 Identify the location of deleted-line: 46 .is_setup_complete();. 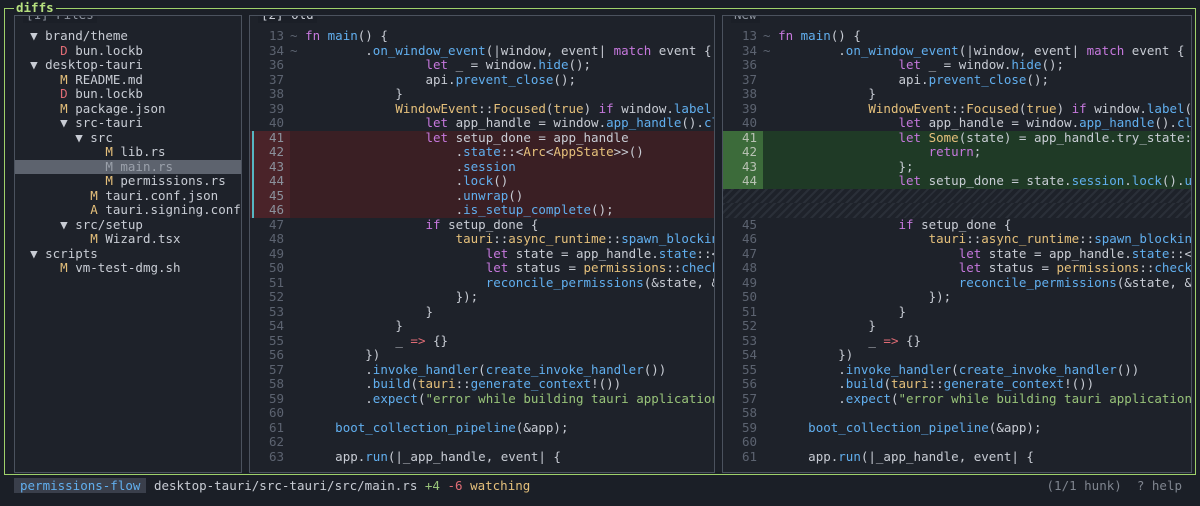
(482, 210).